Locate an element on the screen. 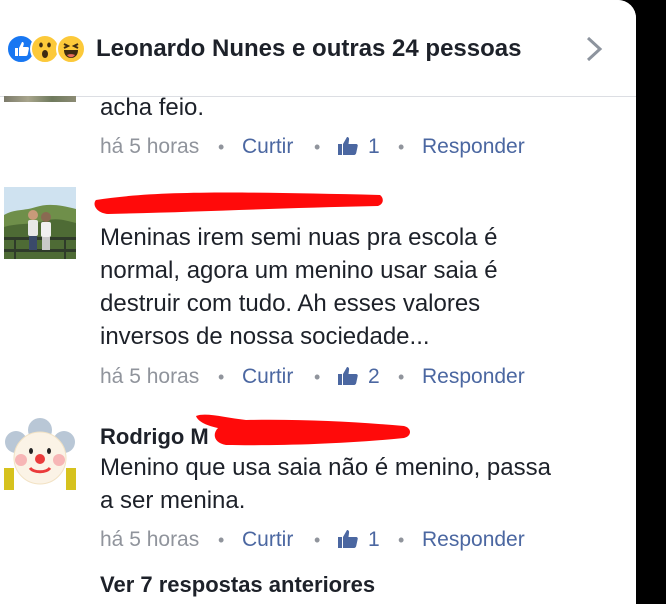 This screenshot has height=604, width=666. comment-text: acha feio. is located at coordinates (152, 107).